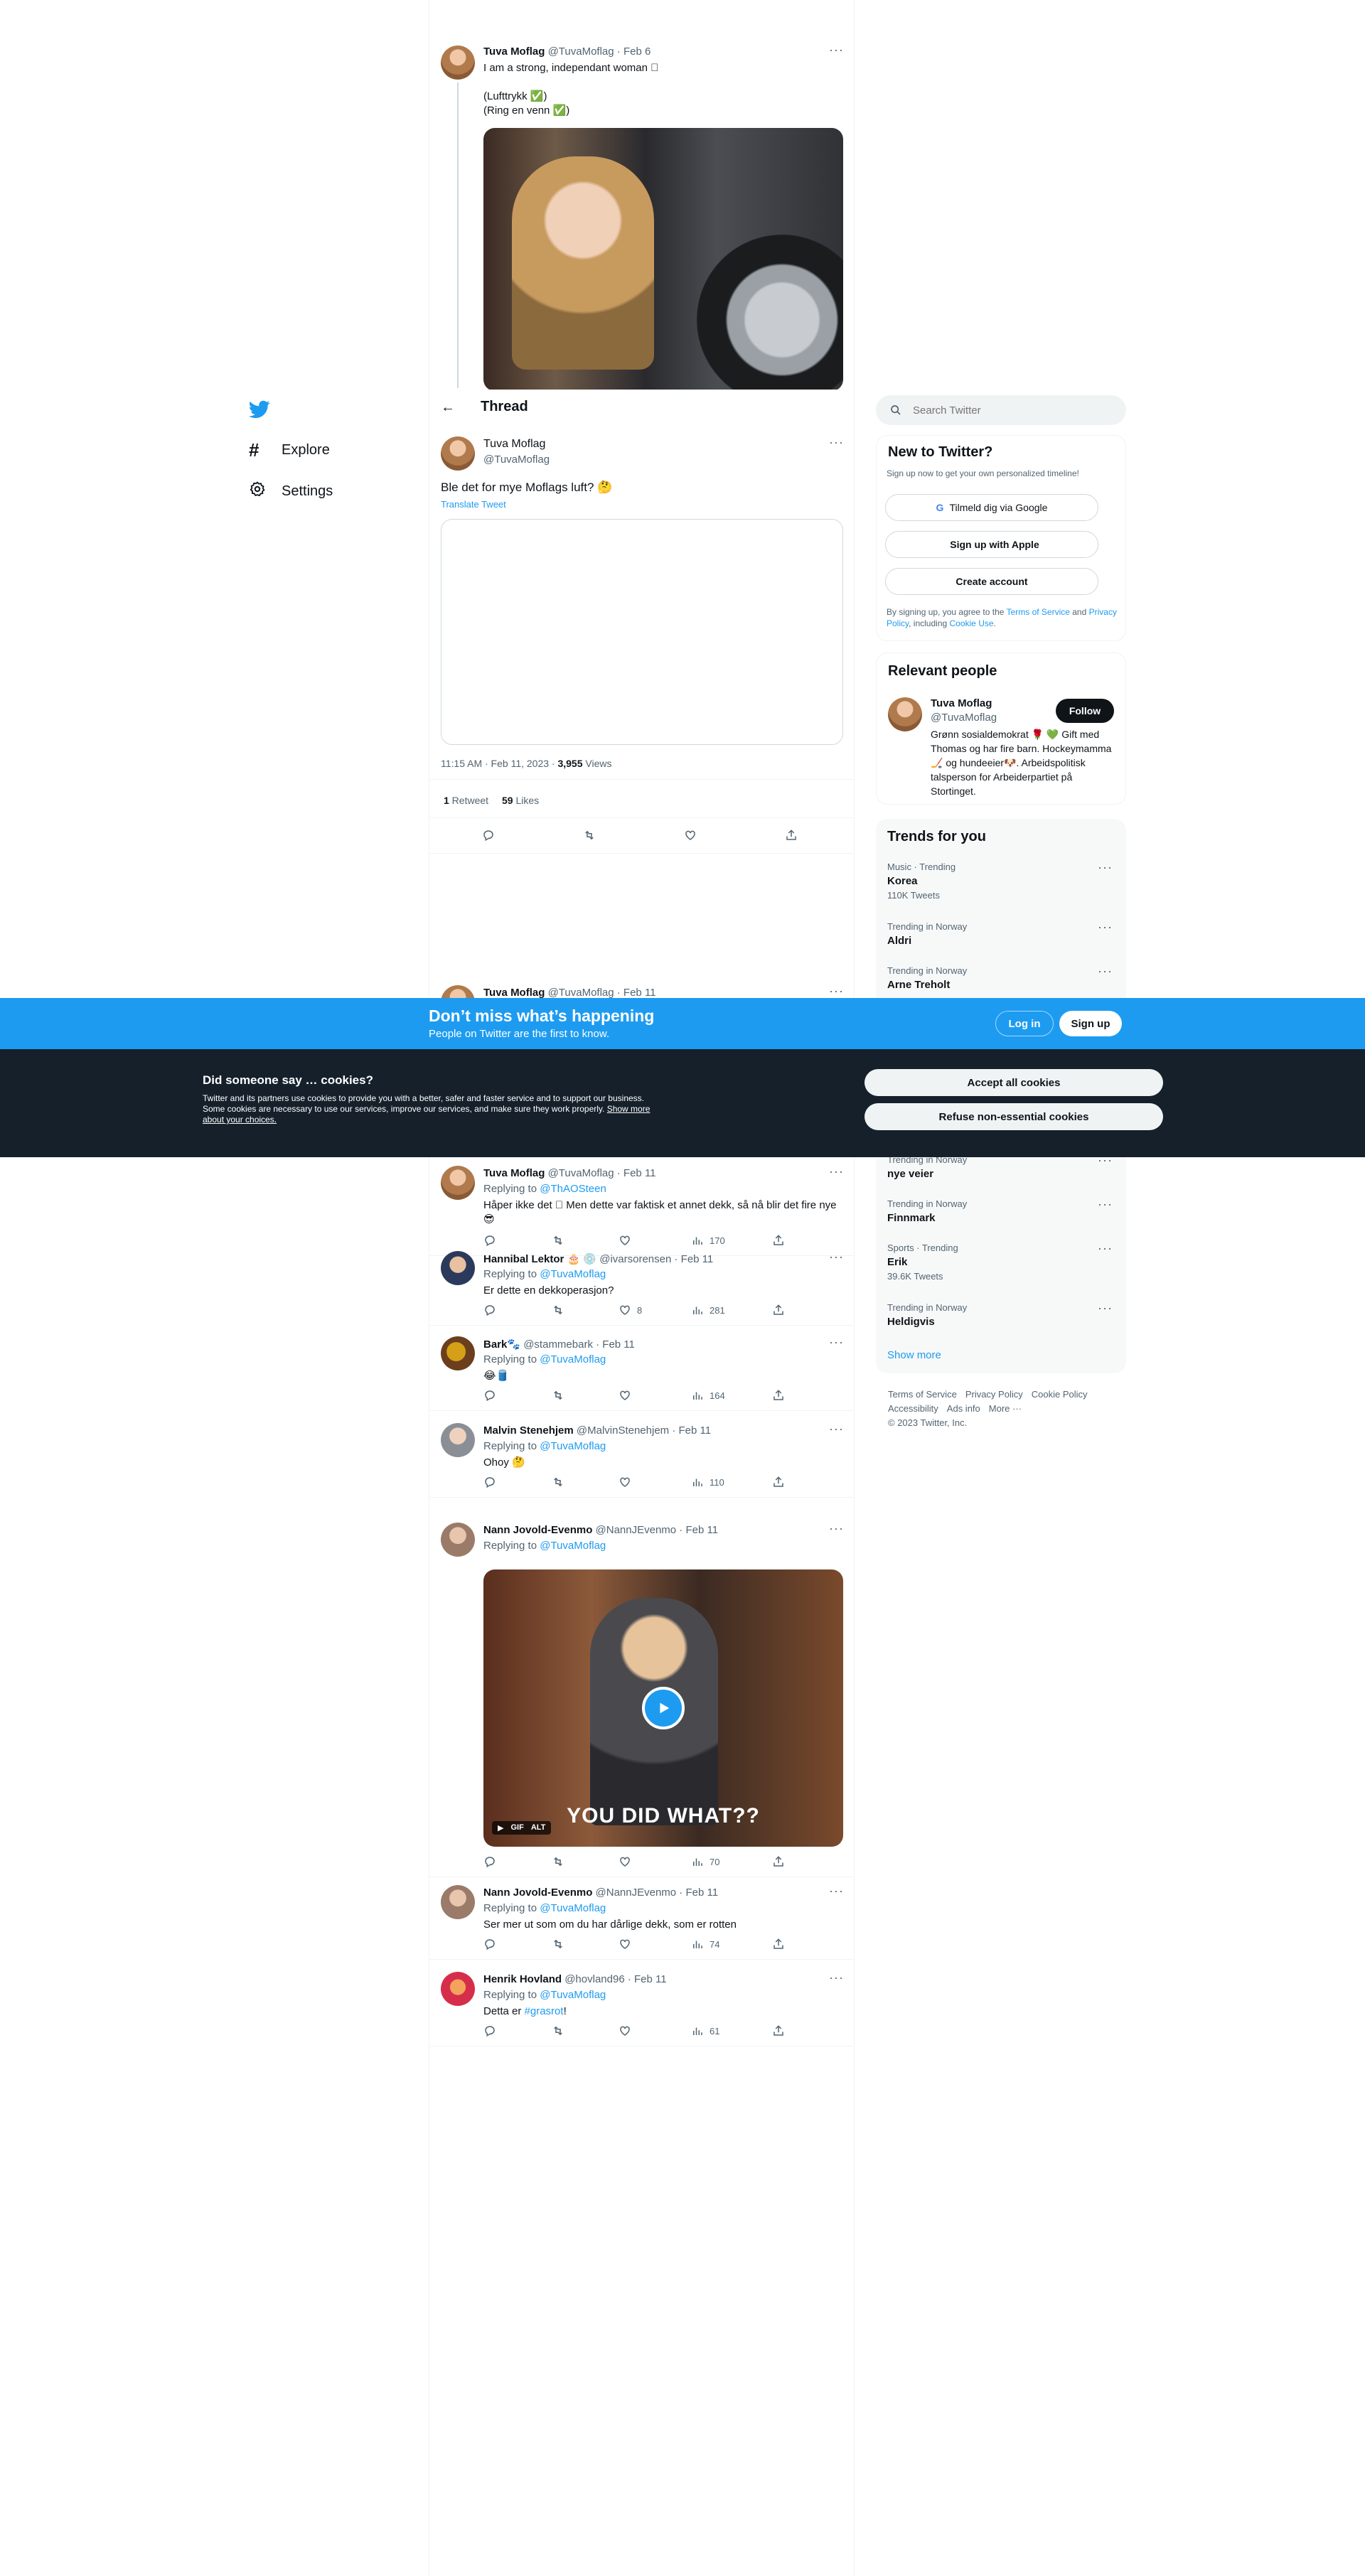  Describe the element at coordinates (602, 1173) in the screenshot. I see `author-meta: @TuvaMoflag · Feb 11` at that location.